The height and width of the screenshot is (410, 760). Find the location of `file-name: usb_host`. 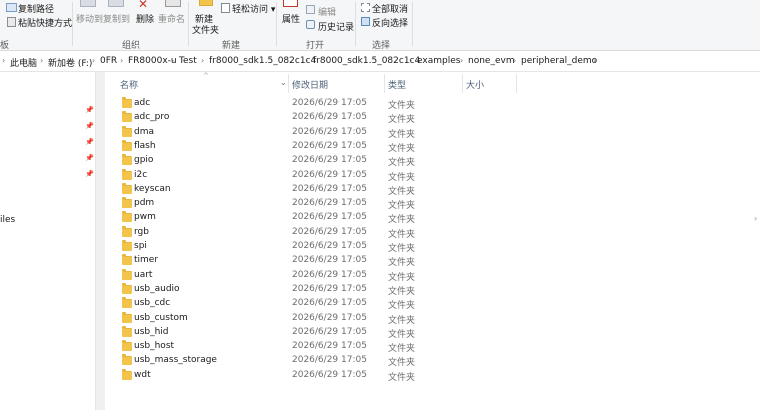

file-name: usb_host is located at coordinates (154, 346).